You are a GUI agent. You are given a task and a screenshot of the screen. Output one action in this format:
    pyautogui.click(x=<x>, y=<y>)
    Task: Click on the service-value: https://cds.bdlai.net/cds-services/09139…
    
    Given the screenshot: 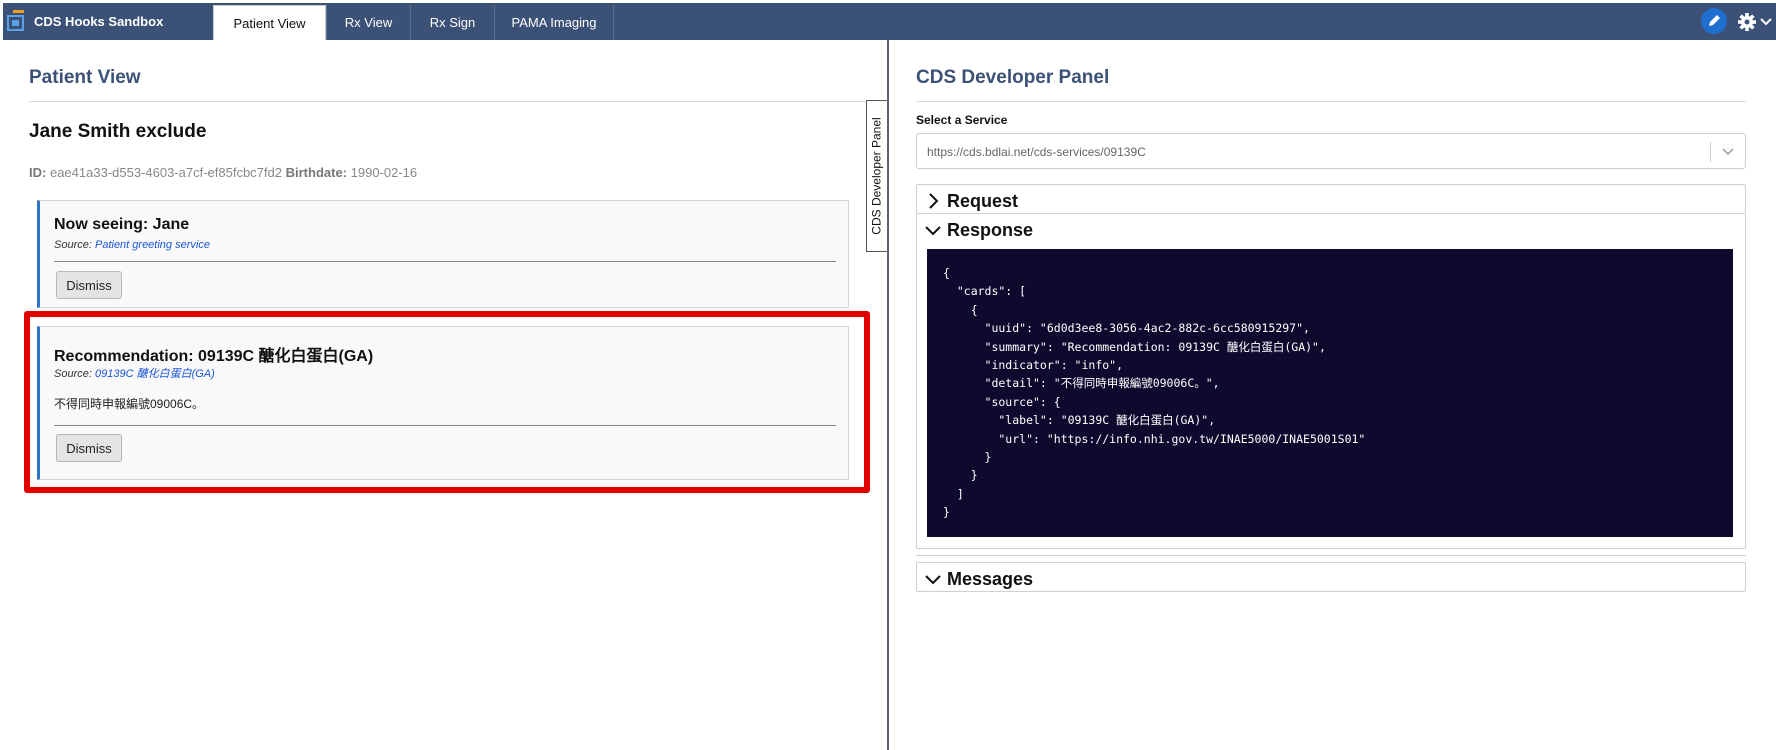 What is the action you would take?
    pyautogui.click(x=1036, y=152)
    